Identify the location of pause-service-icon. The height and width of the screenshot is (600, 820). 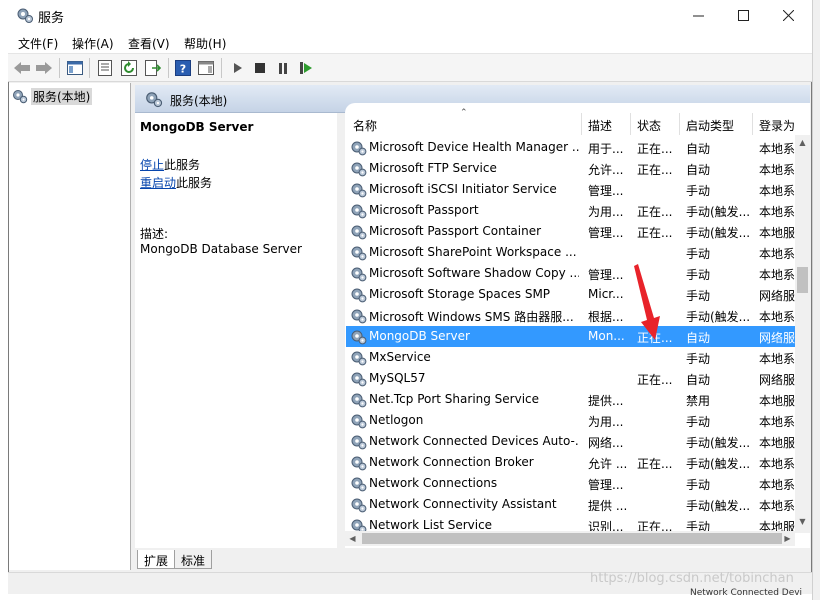
(283, 68).